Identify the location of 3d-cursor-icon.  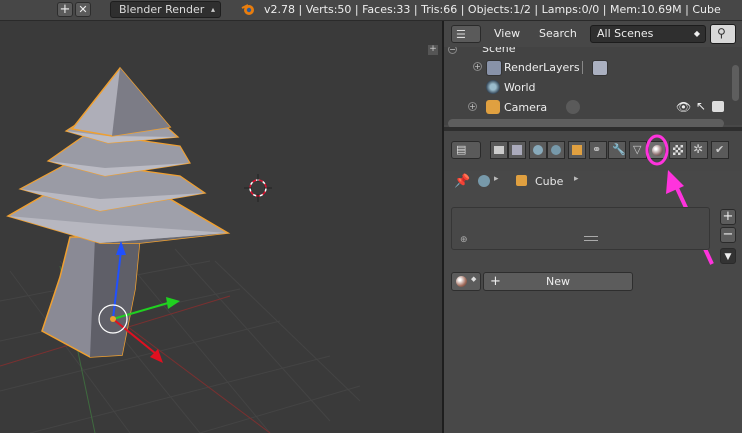
(258, 188).